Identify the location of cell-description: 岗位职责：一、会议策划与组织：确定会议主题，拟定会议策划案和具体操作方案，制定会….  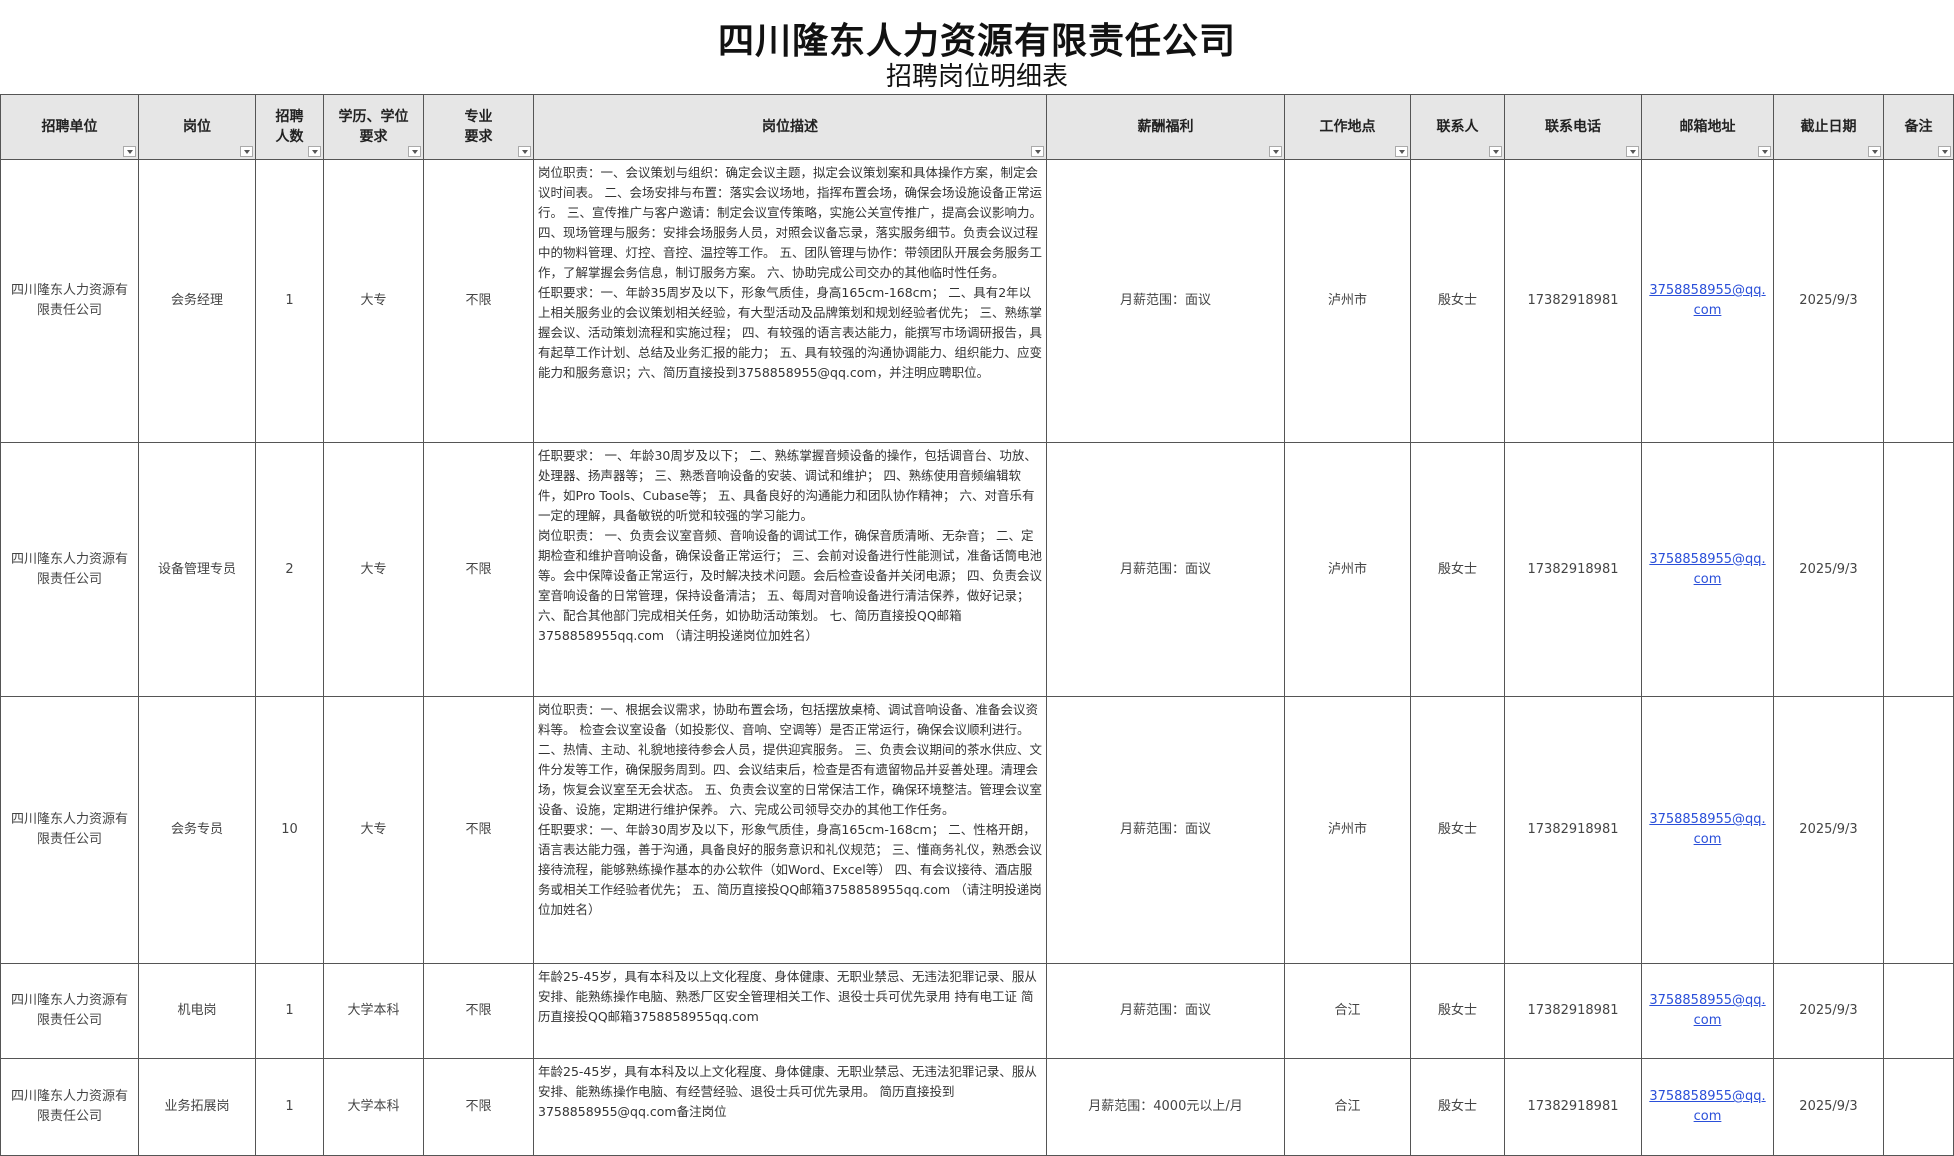
(790, 301).